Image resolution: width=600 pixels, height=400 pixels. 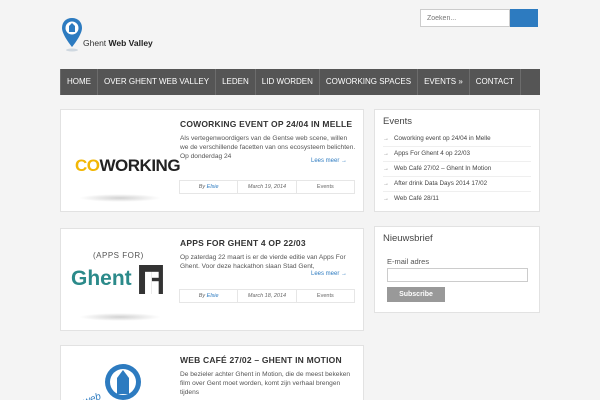 I want to click on events-list-item-label: After drink Data Days 2014 17/02, so click(x=441, y=183).